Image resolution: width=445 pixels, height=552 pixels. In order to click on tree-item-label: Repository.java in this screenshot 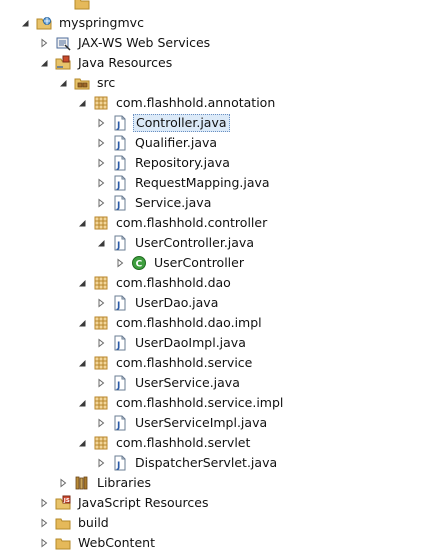, I will do `click(182, 162)`.